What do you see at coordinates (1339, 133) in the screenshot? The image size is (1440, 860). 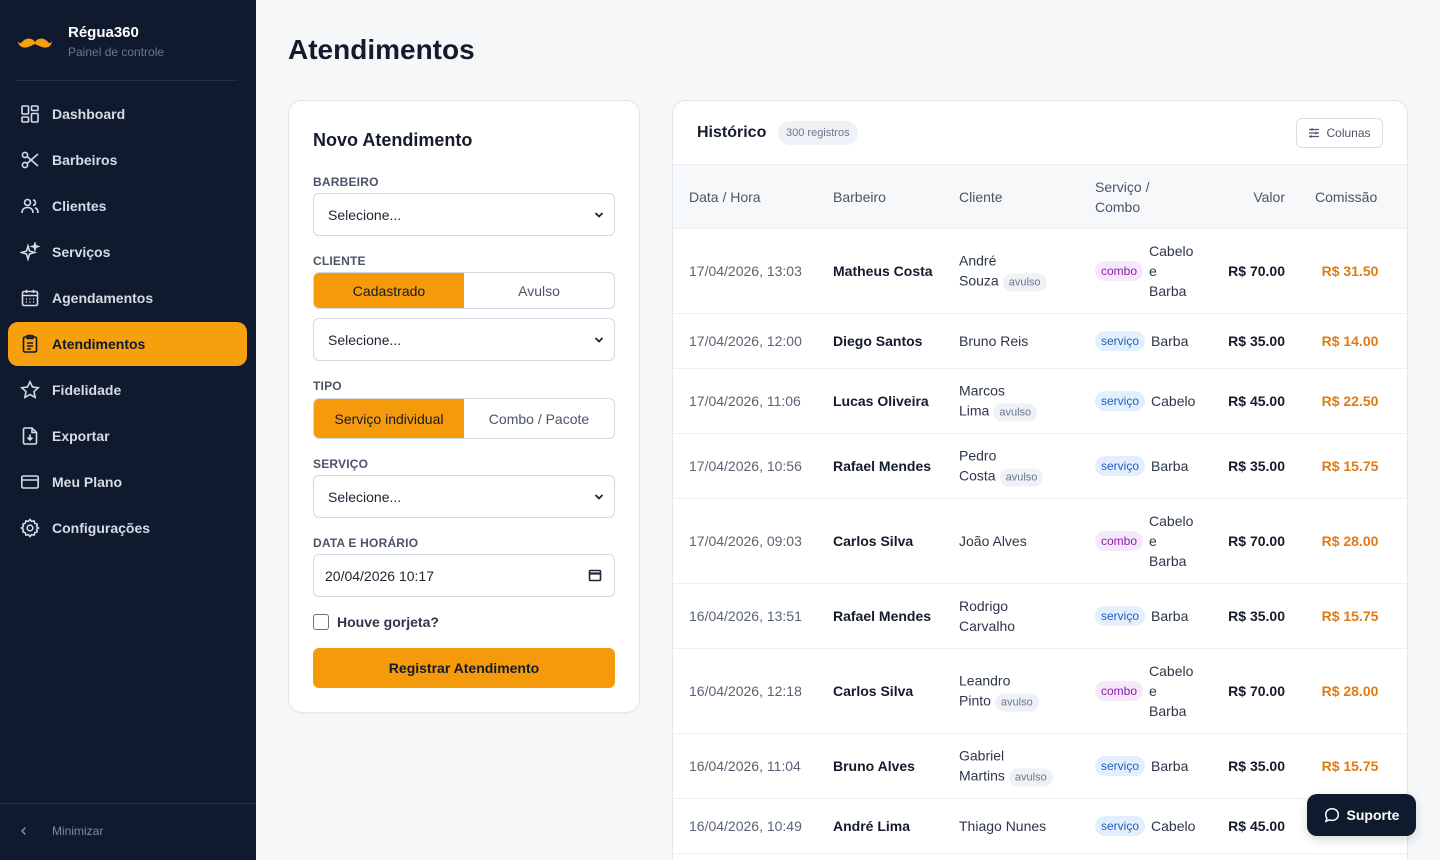 I see `columns-button: Colunas` at bounding box center [1339, 133].